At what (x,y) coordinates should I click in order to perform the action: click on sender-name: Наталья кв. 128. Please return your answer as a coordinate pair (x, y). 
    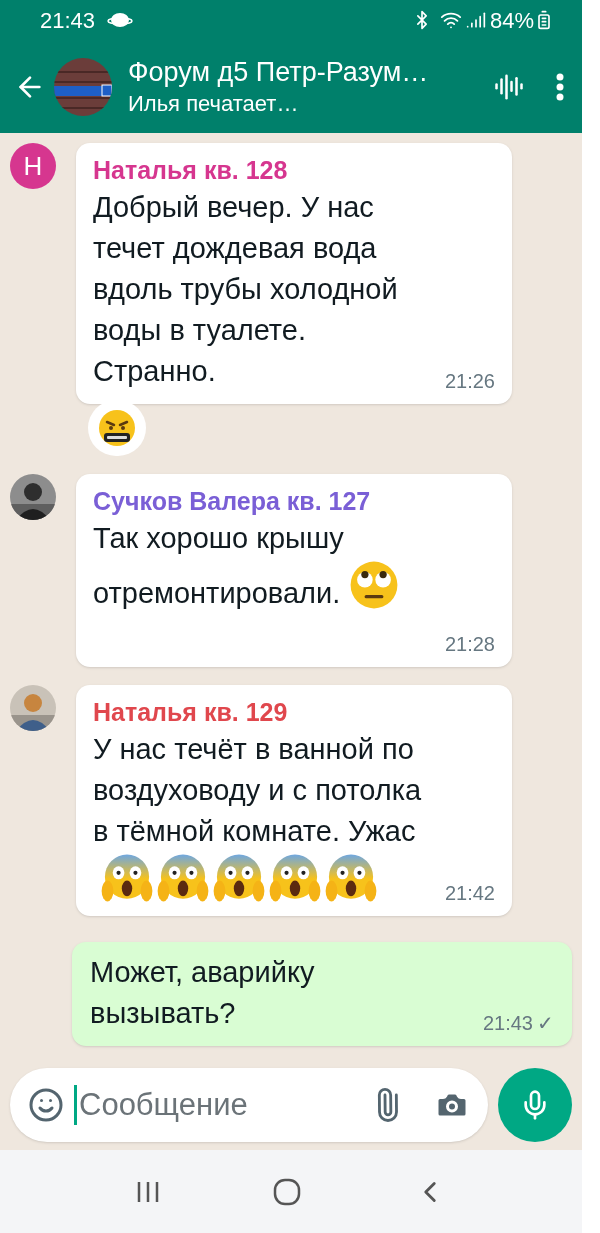
    Looking at the image, I should click on (191, 170).